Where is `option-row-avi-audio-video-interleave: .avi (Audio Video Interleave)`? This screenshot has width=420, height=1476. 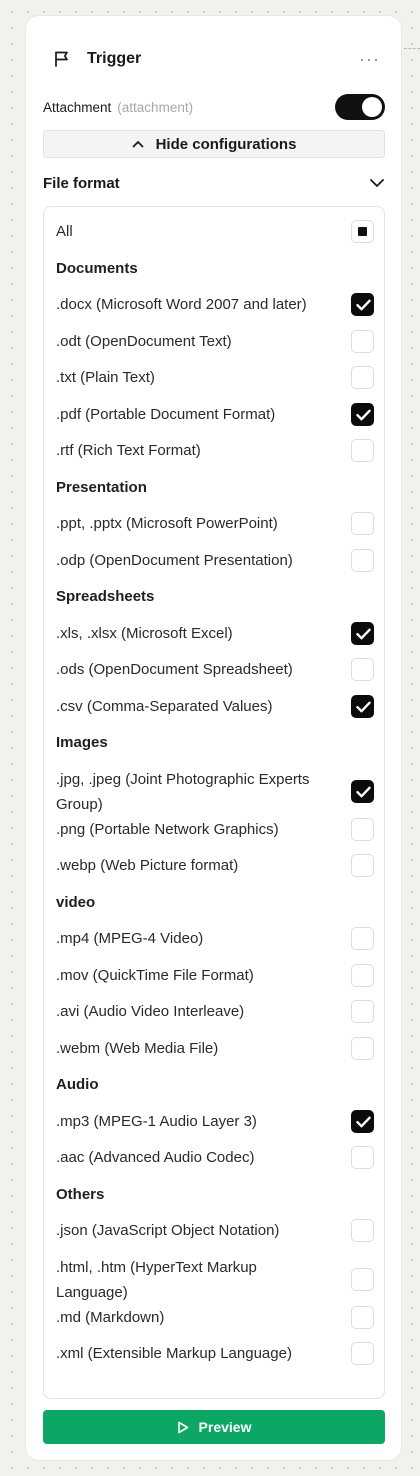
option-row-avi-audio-video-interleave: .avi (Audio Video Interleave) is located at coordinates (215, 1011).